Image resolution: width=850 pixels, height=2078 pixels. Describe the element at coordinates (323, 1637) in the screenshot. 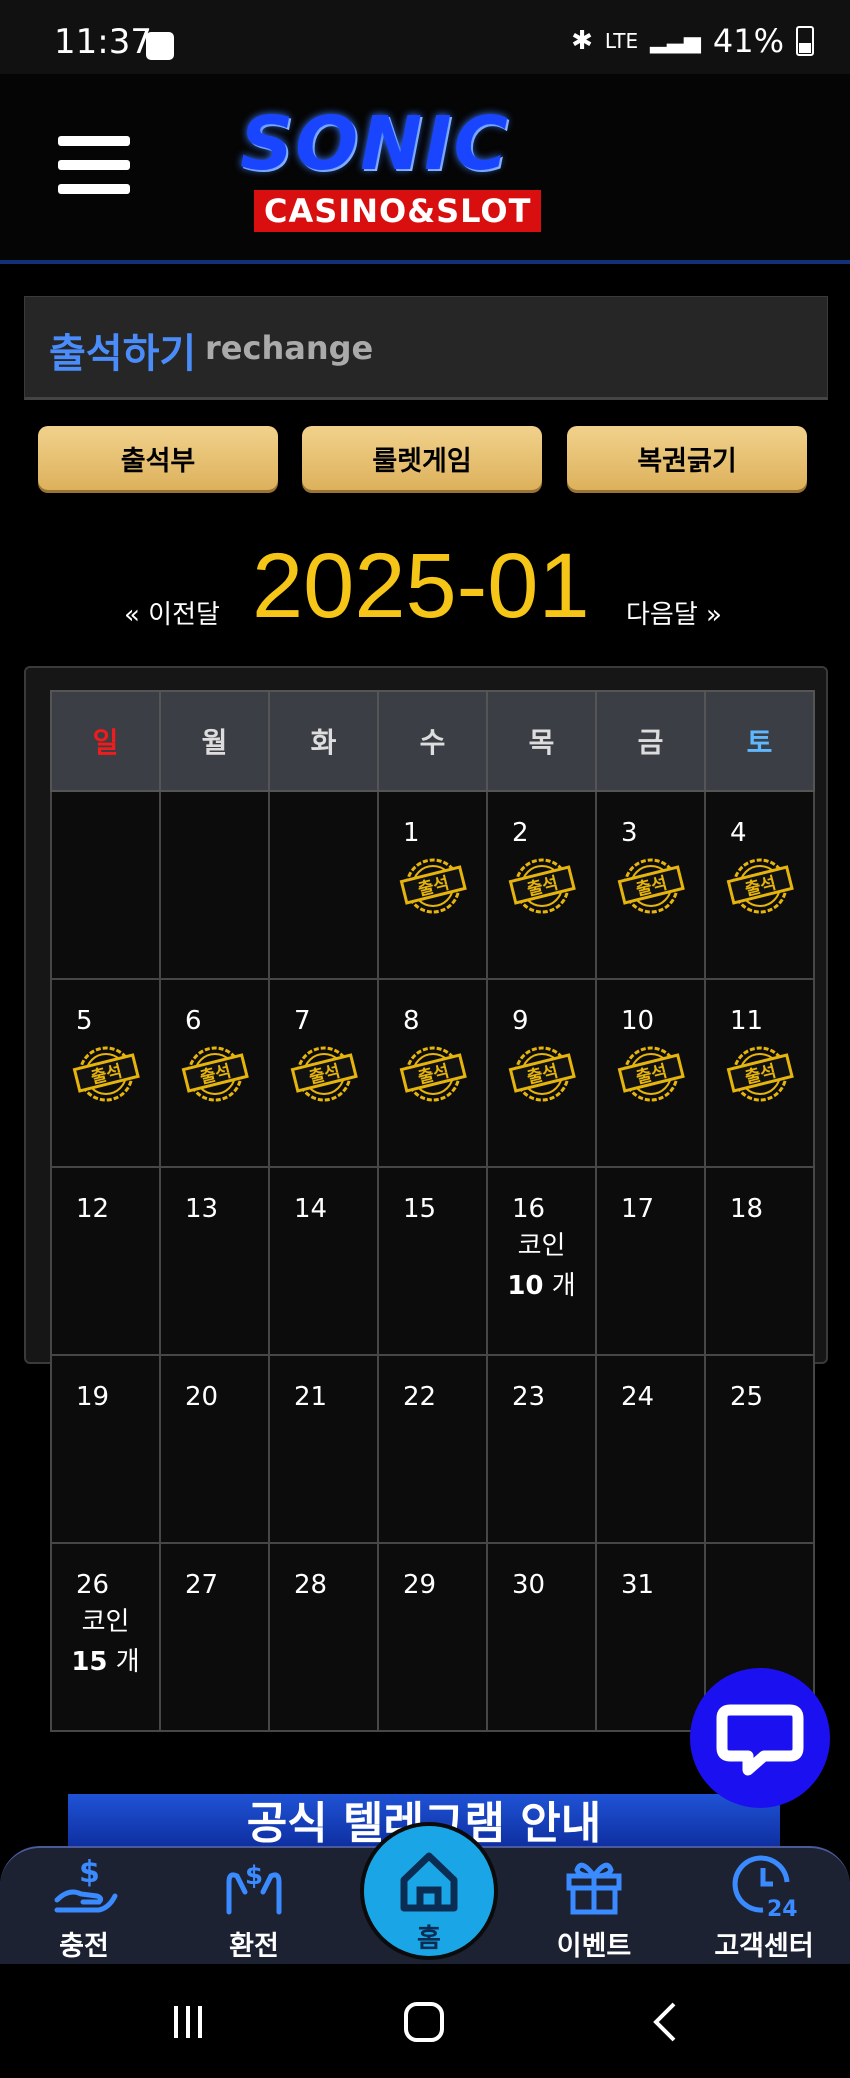

I see `calendar-day-cell: 28` at that location.